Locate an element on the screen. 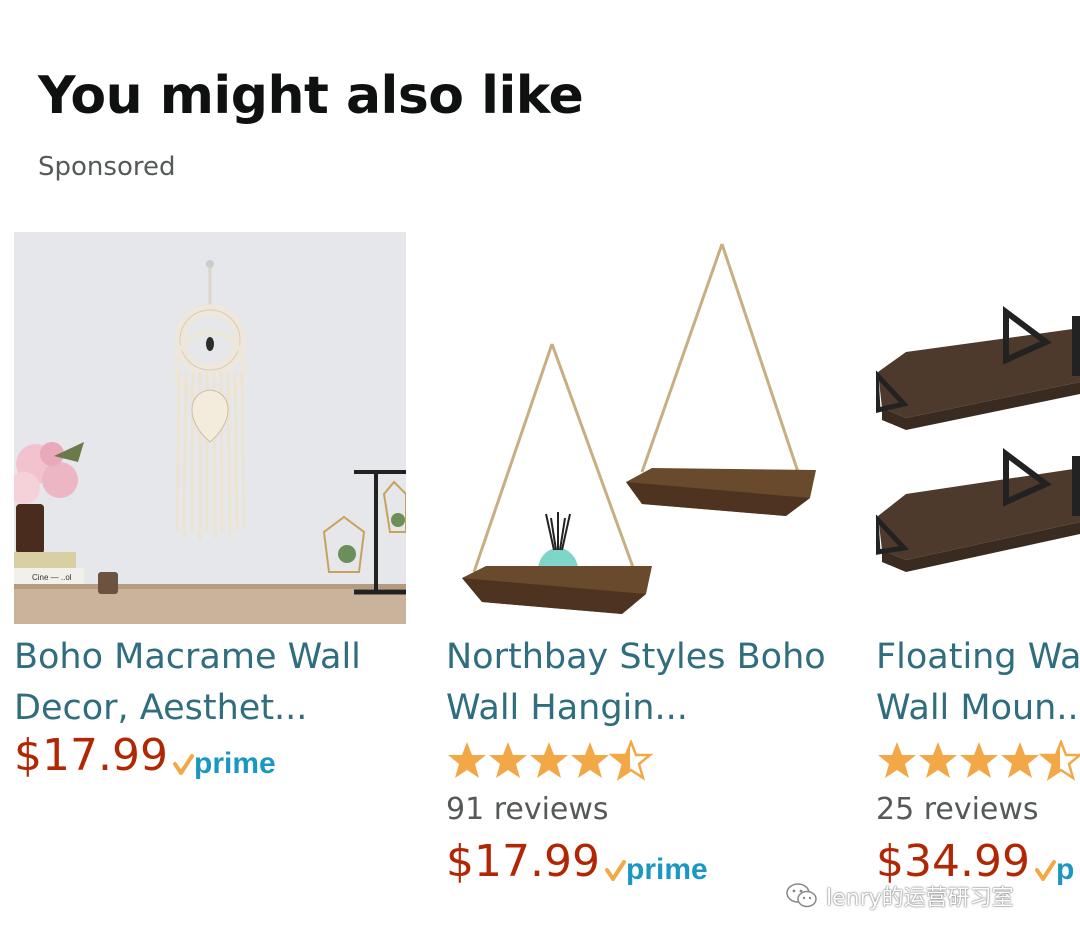  prime-label: p is located at coordinates (1065, 869).